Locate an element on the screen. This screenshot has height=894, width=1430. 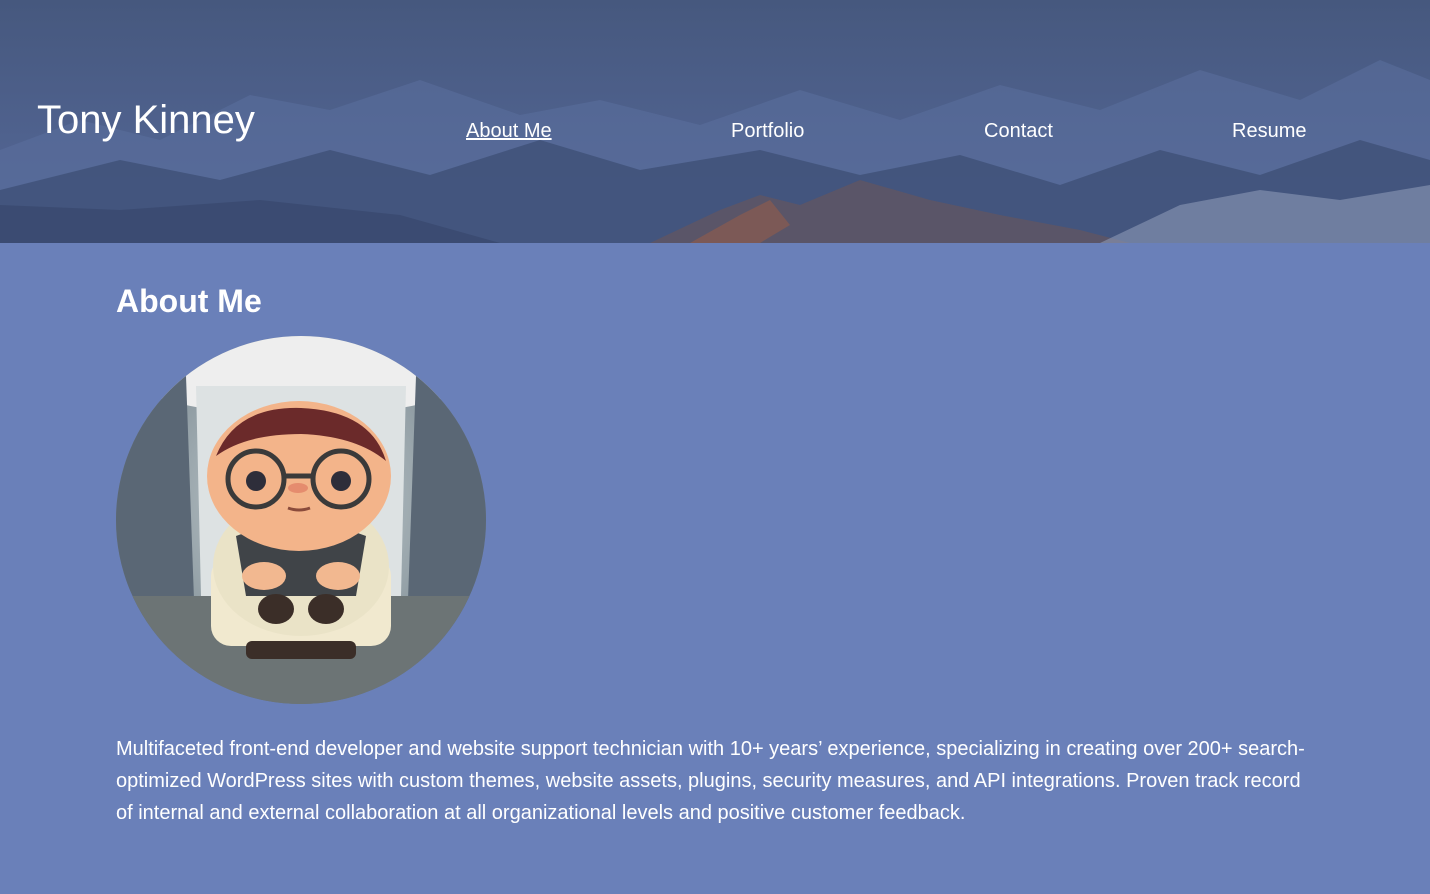
nav-link-portfolio: Portfolio is located at coordinates (767, 131).